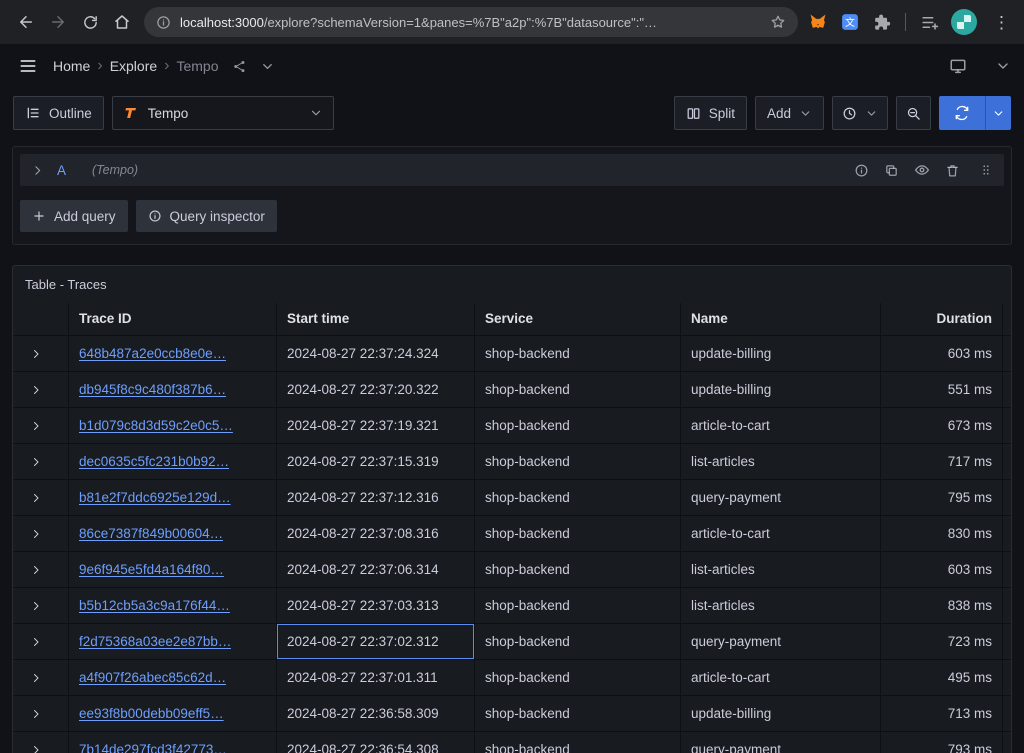 This screenshot has height=753, width=1024. I want to click on browser-home-button, so click(122, 22).